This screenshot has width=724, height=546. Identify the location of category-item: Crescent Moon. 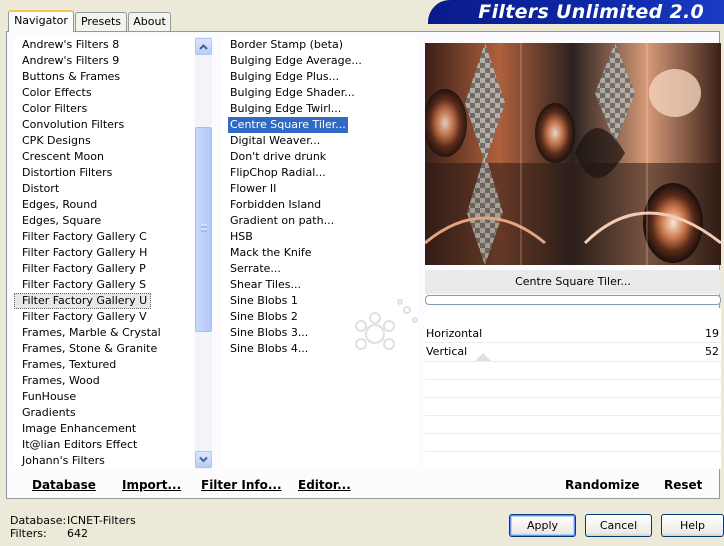
(104, 157).